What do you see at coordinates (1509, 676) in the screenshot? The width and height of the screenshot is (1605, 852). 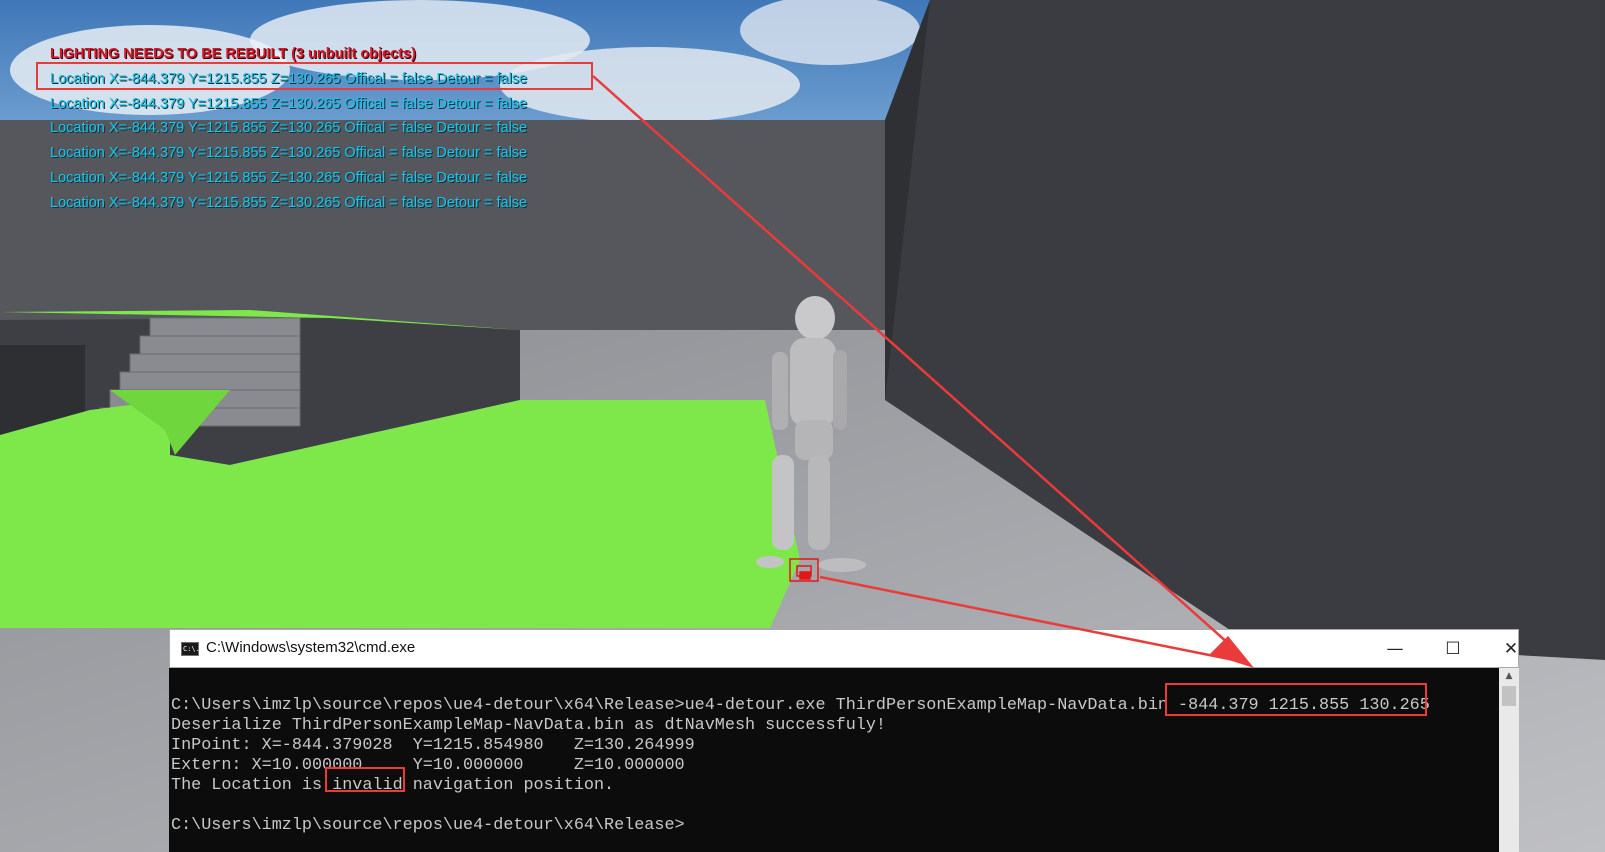 I see `scroll-up-icon: ▲` at bounding box center [1509, 676].